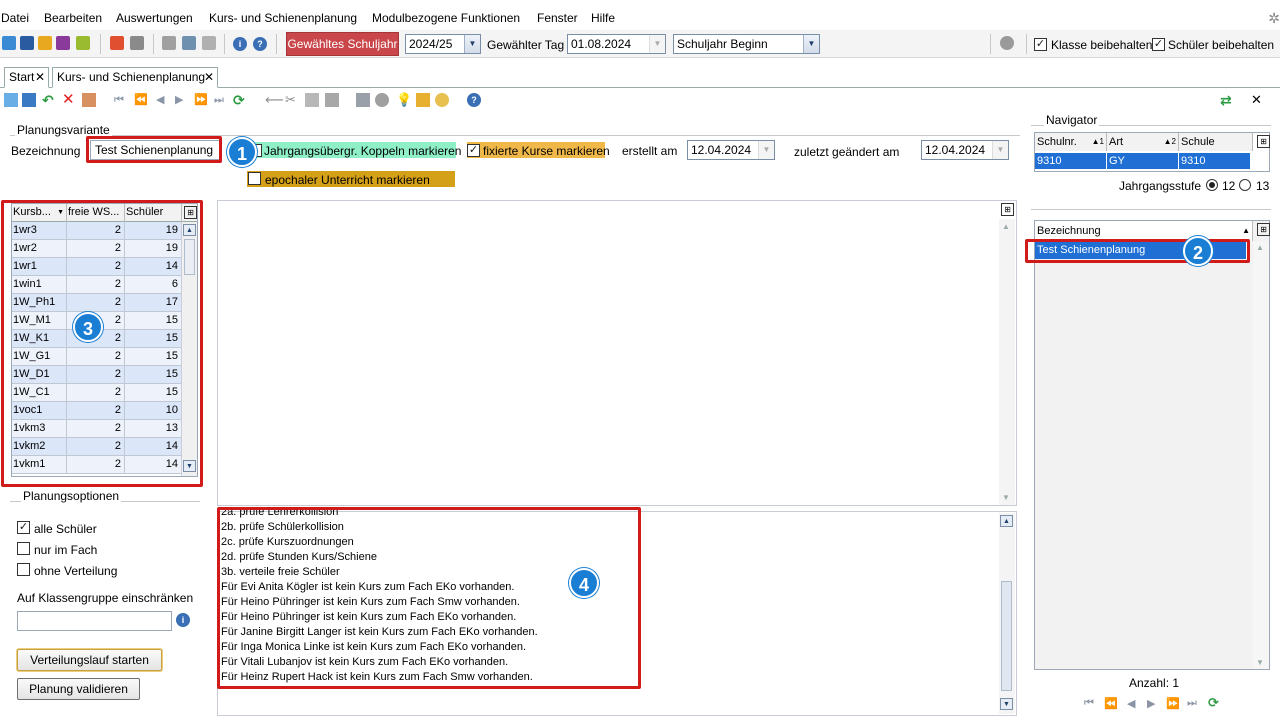  What do you see at coordinates (965, 150) in the screenshot?
I see `geaendert-date: 12.04.2024 ▼` at bounding box center [965, 150].